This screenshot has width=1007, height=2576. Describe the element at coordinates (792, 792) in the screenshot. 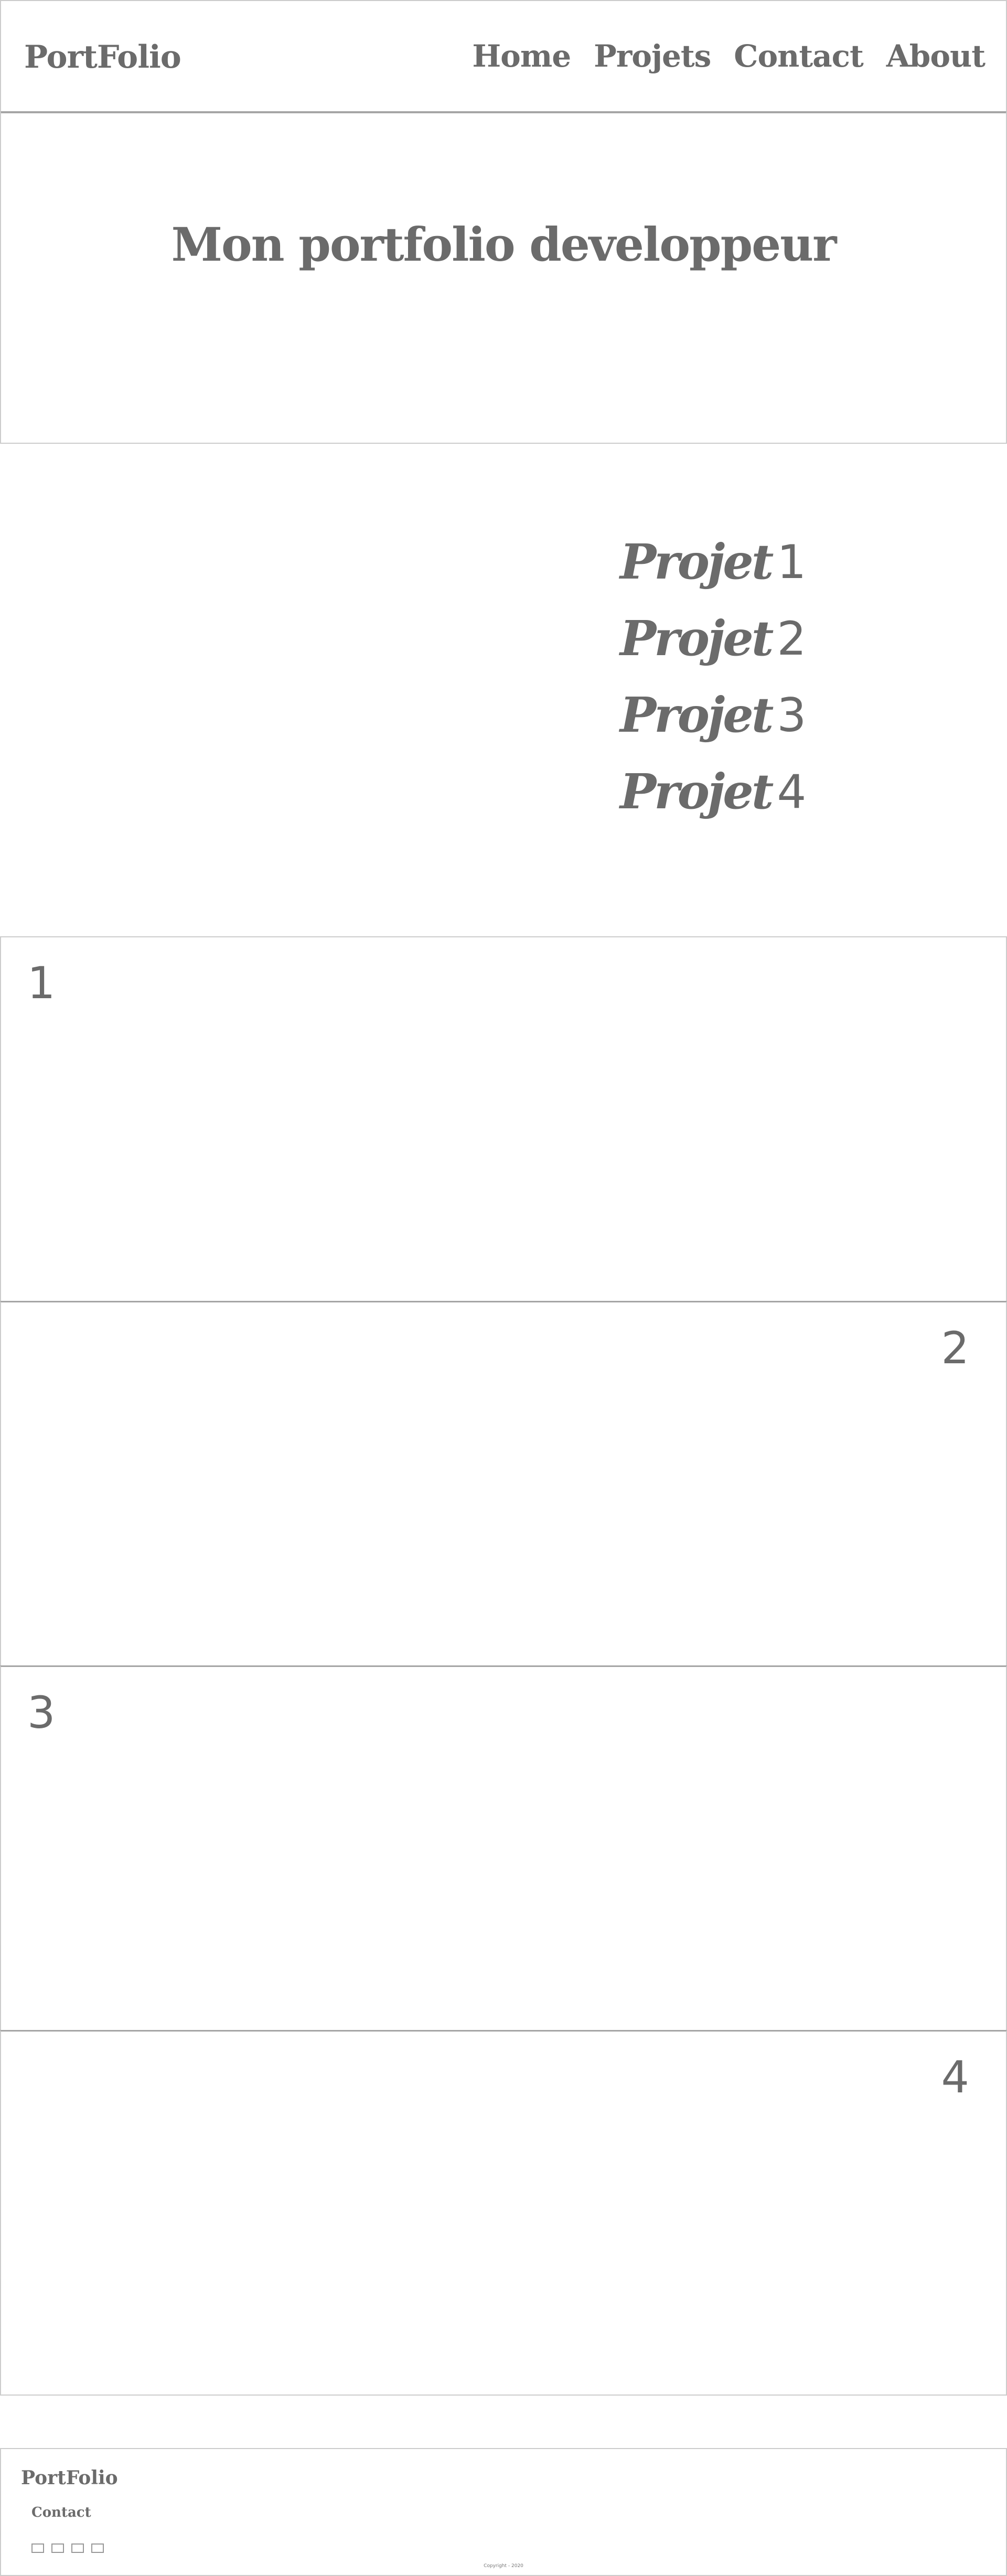

I see `project-index-number: 4` at that location.